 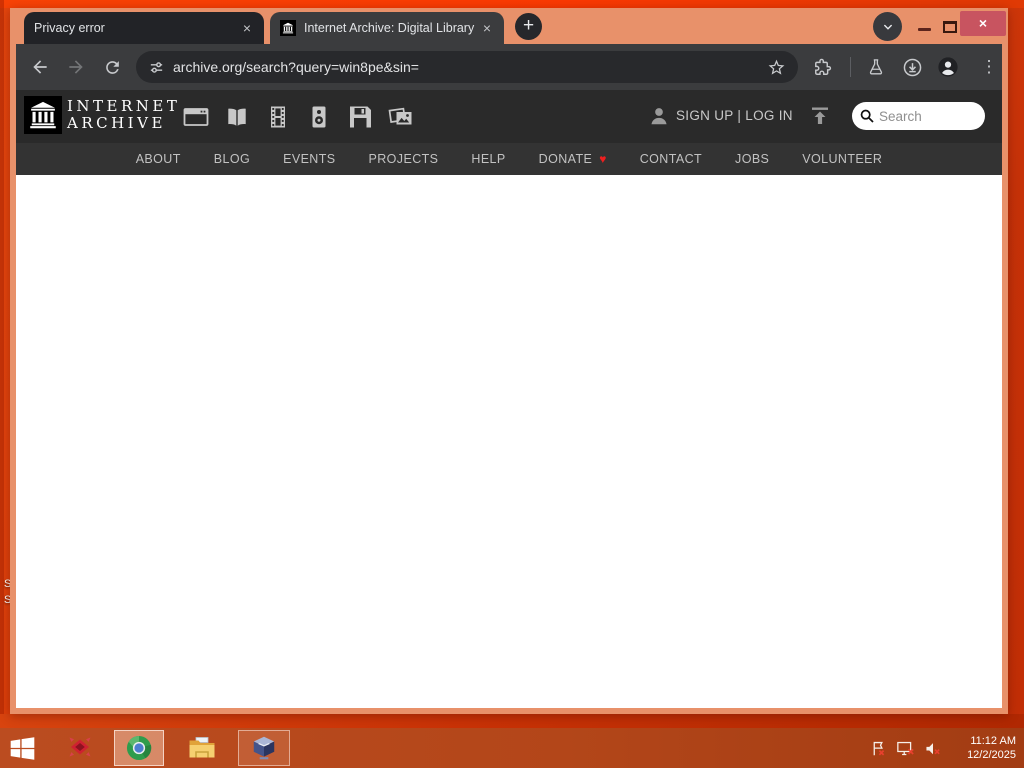 What do you see at coordinates (2, 384) in the screenshot?
I see `desktop-left-edge` at bounding box center [2, 384].